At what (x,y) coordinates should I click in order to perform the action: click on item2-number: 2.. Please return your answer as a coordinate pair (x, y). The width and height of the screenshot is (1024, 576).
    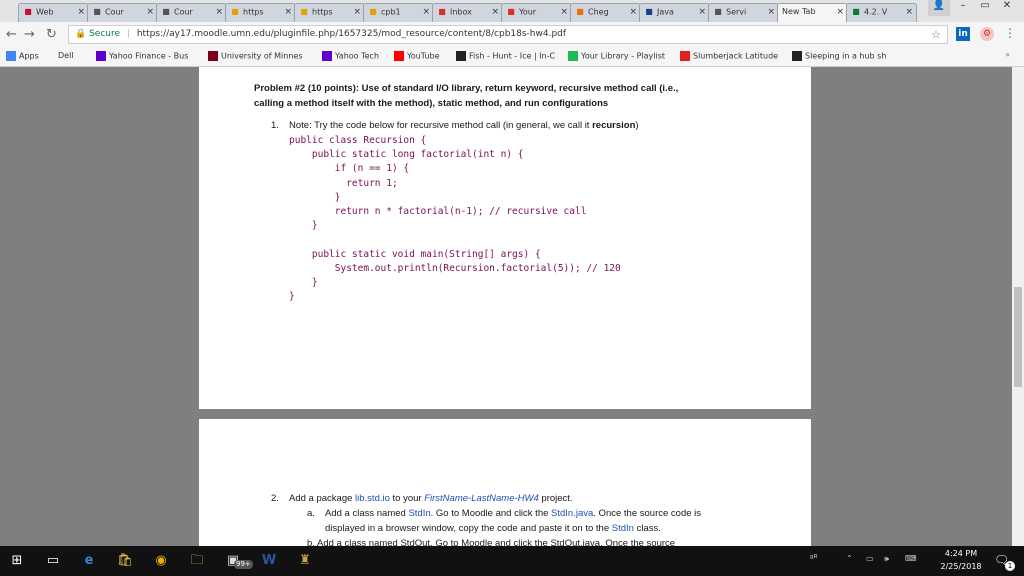
    Looking at the image, I should click on (275, 498).